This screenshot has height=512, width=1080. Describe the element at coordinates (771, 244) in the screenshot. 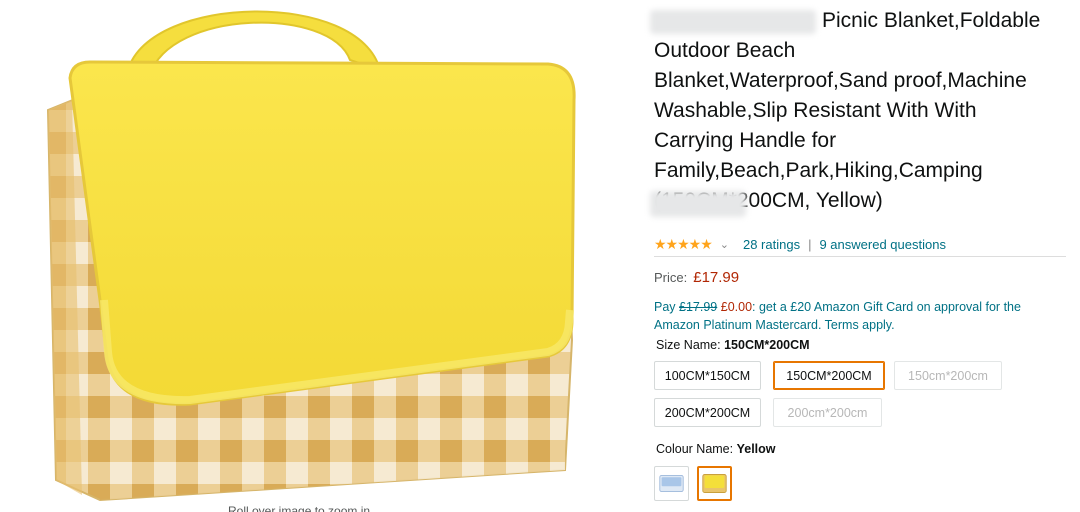

I see `ratings-link: 28 ratings` at that location.